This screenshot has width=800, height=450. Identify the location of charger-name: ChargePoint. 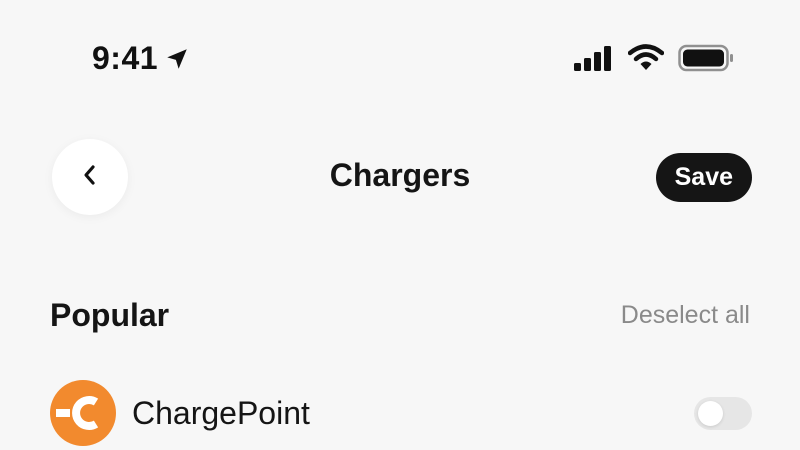
(221, 412).